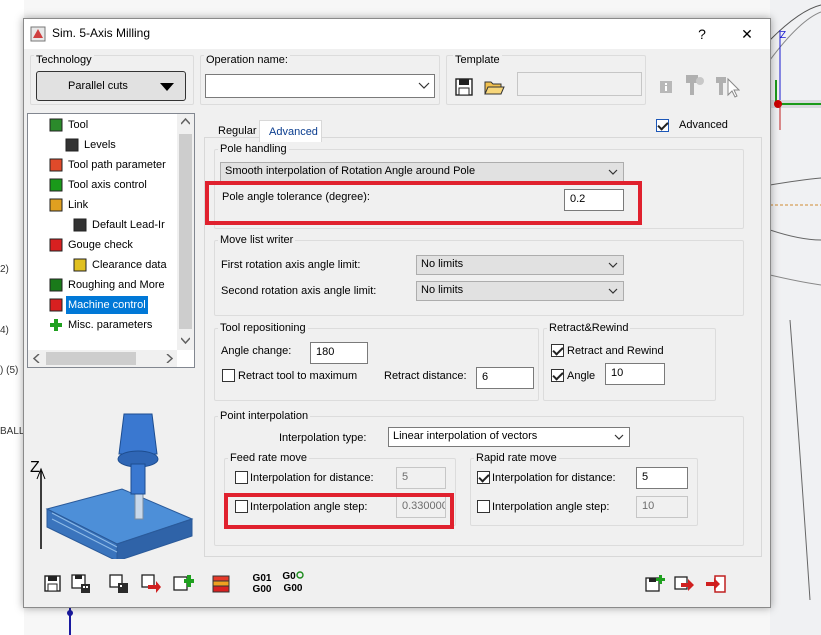 This screenshot has width=821, height=635. I want to click on tool-icon, so click(56, 125).